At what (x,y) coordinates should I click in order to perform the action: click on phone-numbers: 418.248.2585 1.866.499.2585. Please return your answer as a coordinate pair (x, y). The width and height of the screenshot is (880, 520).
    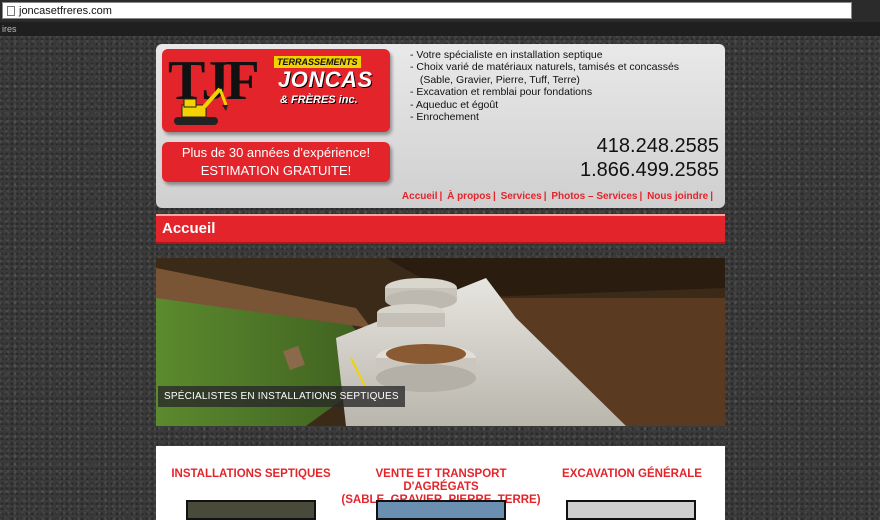
    Looking at the image, I should click on (649, 158).